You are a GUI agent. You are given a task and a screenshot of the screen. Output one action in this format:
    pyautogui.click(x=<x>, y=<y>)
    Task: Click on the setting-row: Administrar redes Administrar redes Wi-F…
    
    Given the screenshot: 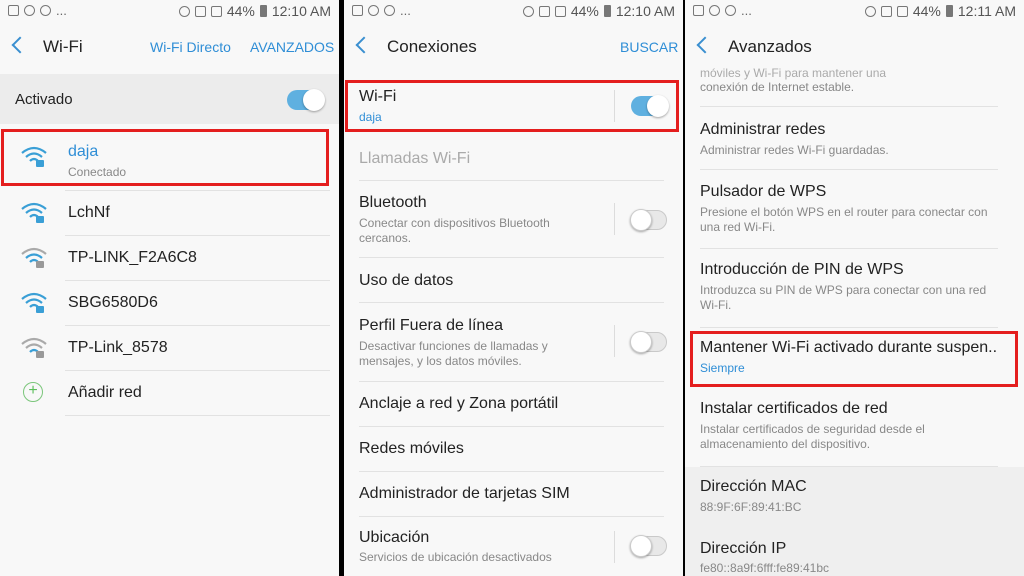 What is the action you would take?
    pyautogui.click(x=854, y=138)
    